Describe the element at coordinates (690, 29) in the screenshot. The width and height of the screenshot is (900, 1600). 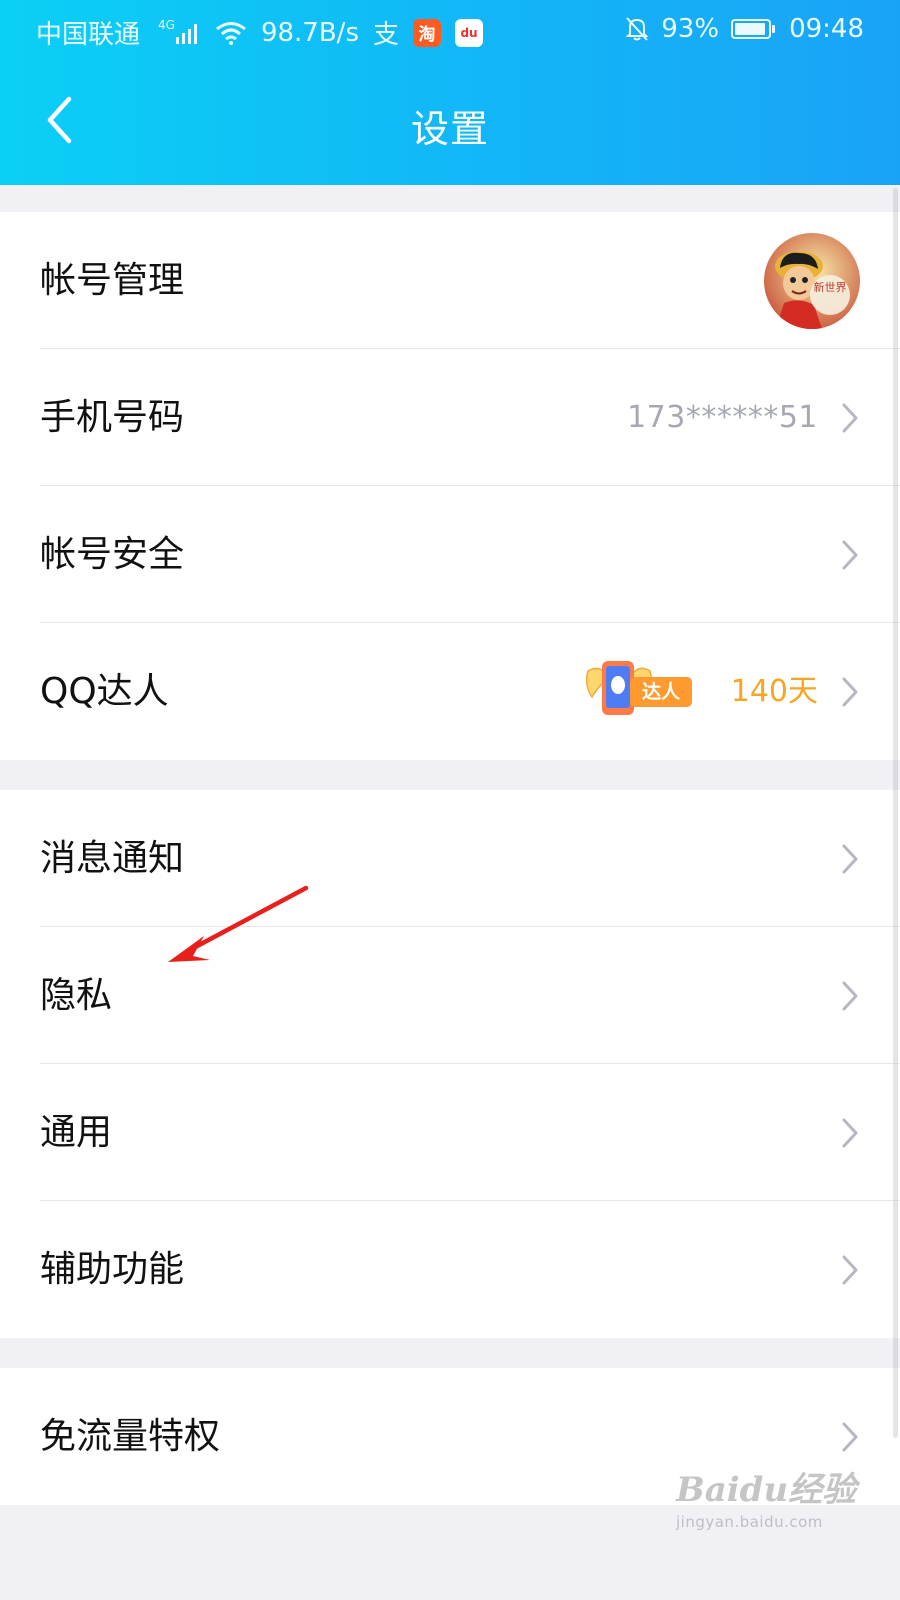
I see `battery-percent: 93%` at that location.